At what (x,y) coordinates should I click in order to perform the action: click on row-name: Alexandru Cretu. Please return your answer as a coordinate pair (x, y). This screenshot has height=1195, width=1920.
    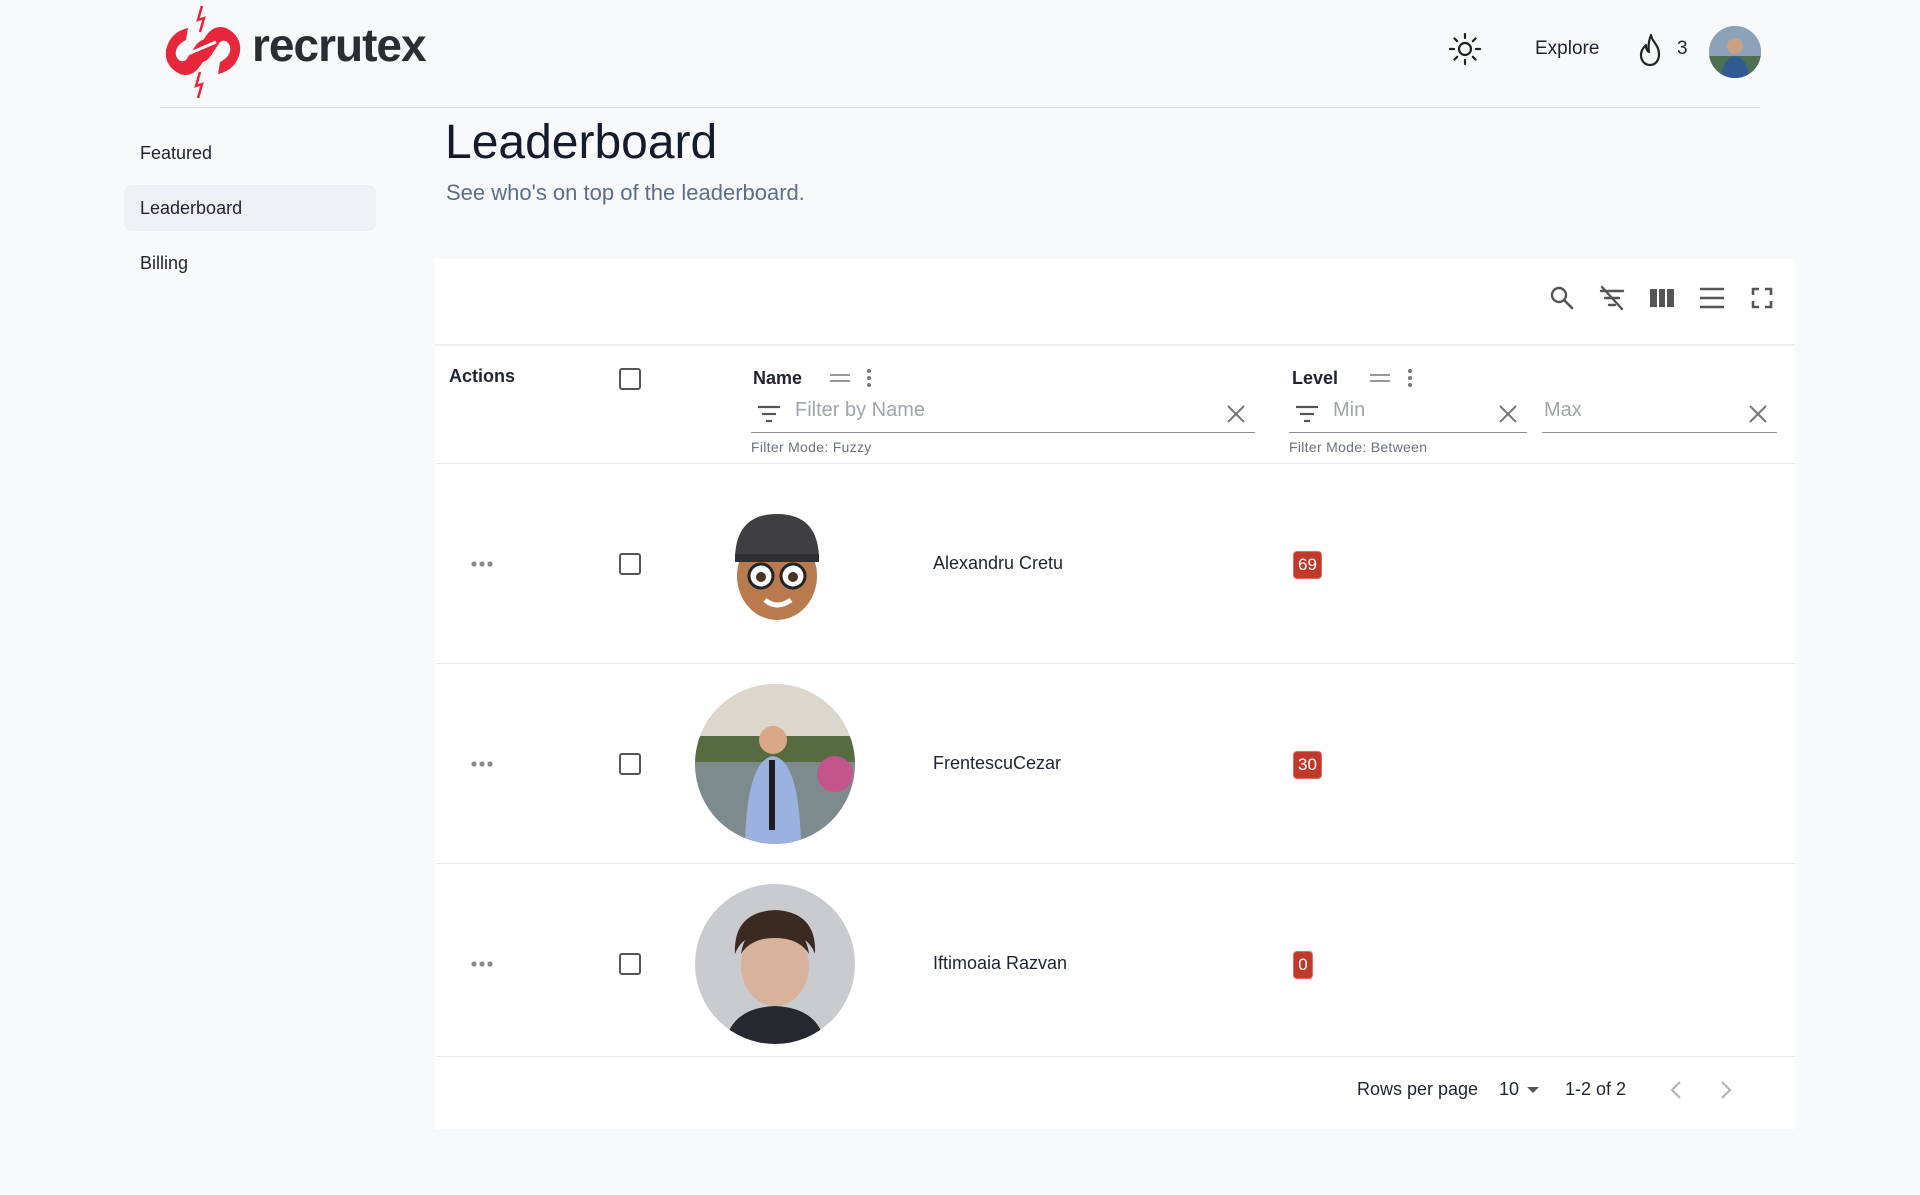
    Looking at the image, I should click on (998, 563).